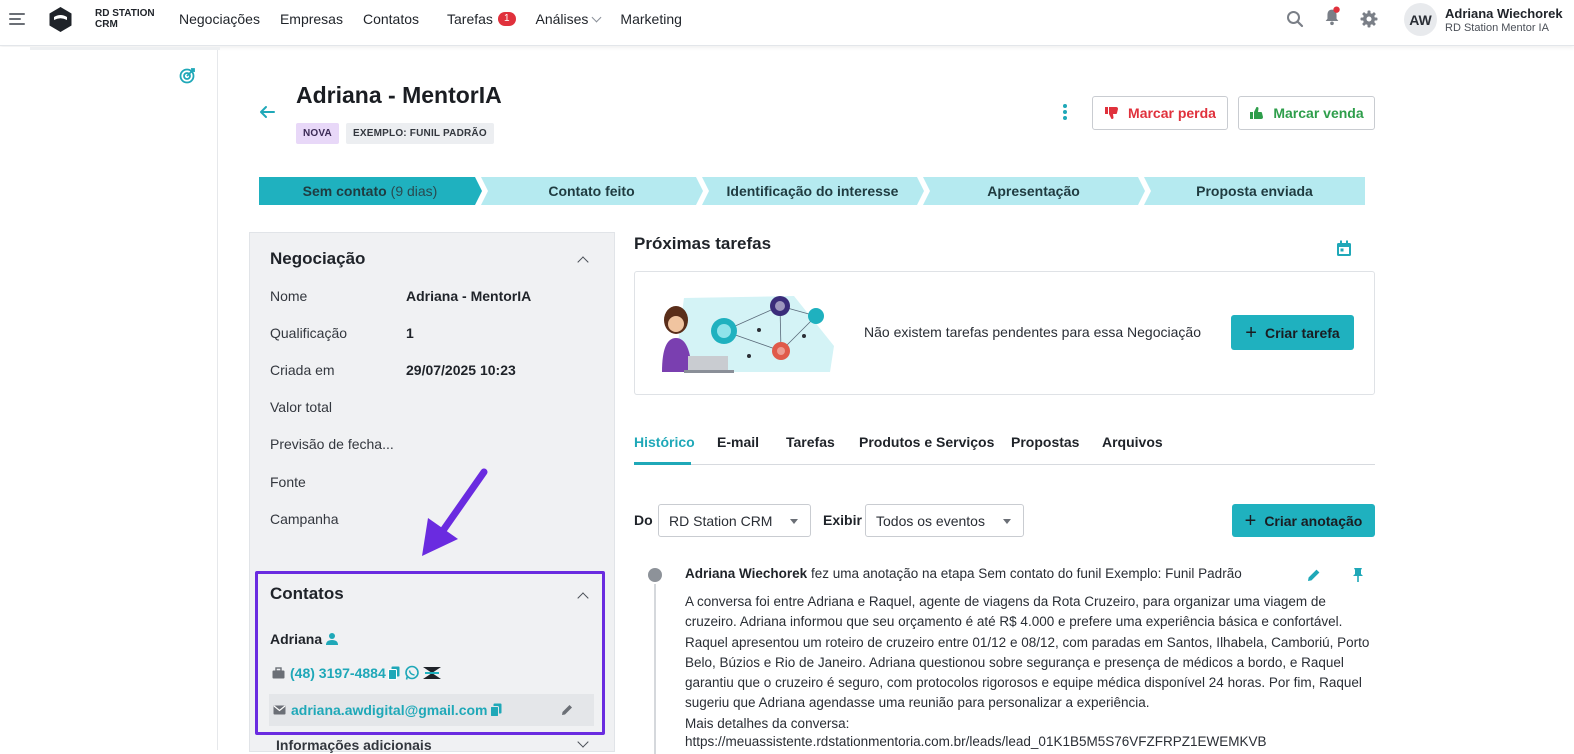 This screenshot has width=1574, height=754. I want to click on brand-name: RD STATION CRM, so click(125, 19).